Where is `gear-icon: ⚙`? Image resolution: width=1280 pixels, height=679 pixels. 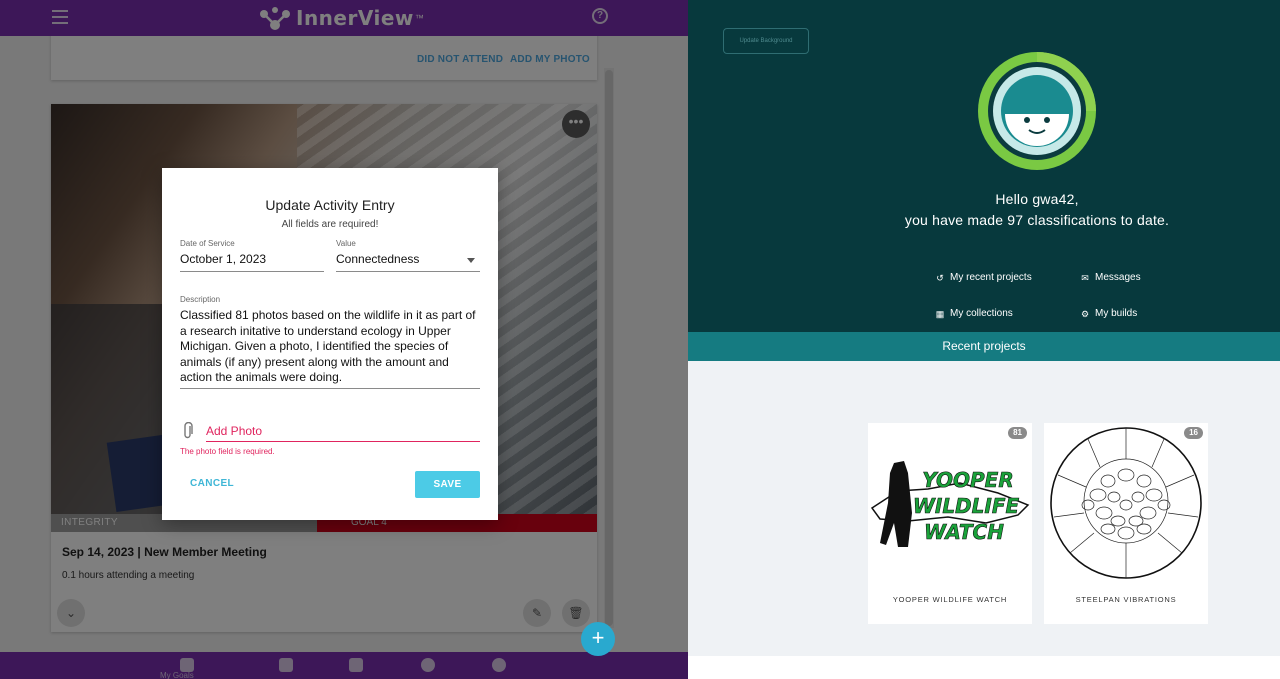 gear-icon: ⚙ is located at coordinates (1085, 313).